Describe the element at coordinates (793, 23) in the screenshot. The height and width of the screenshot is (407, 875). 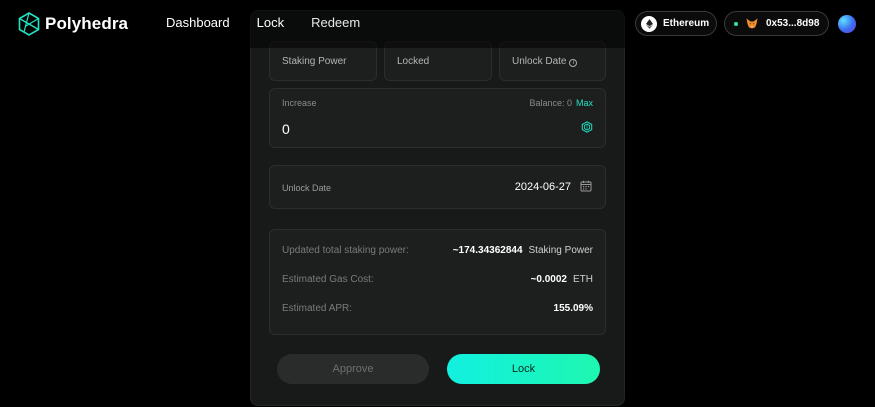
I see `wallet-address: 0x53...8d98` at that location.